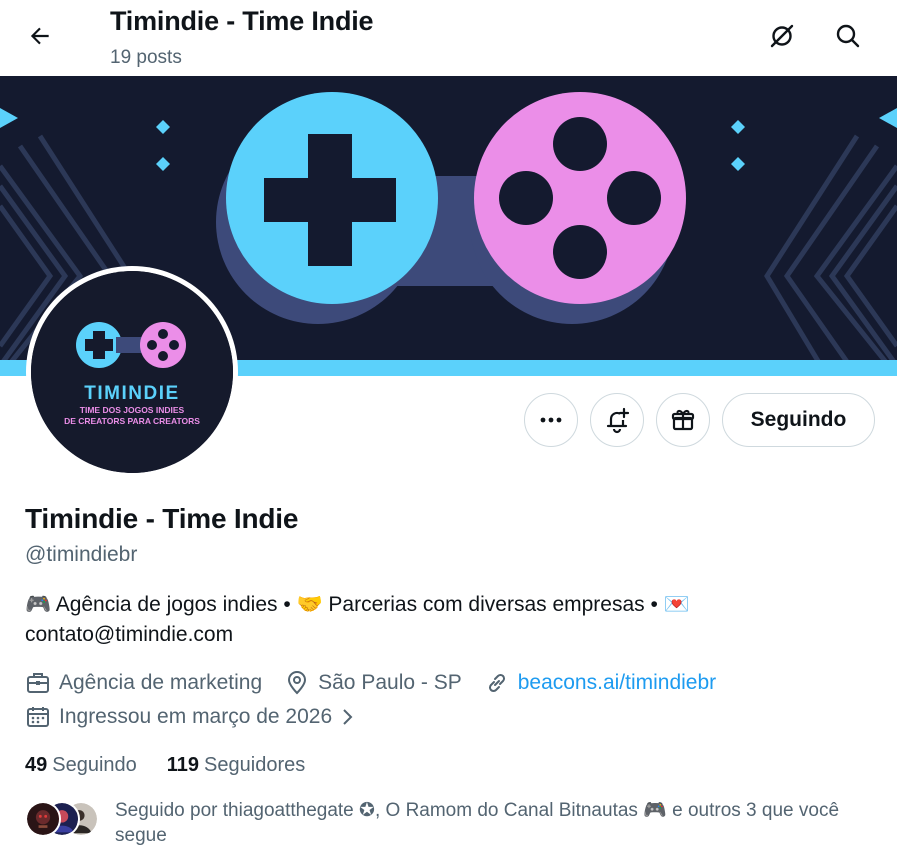 The width and height of the screenshot is (897, 854). I want to click on top-bar: Timindie - Time Indie 19 posts, so click(448, 38).